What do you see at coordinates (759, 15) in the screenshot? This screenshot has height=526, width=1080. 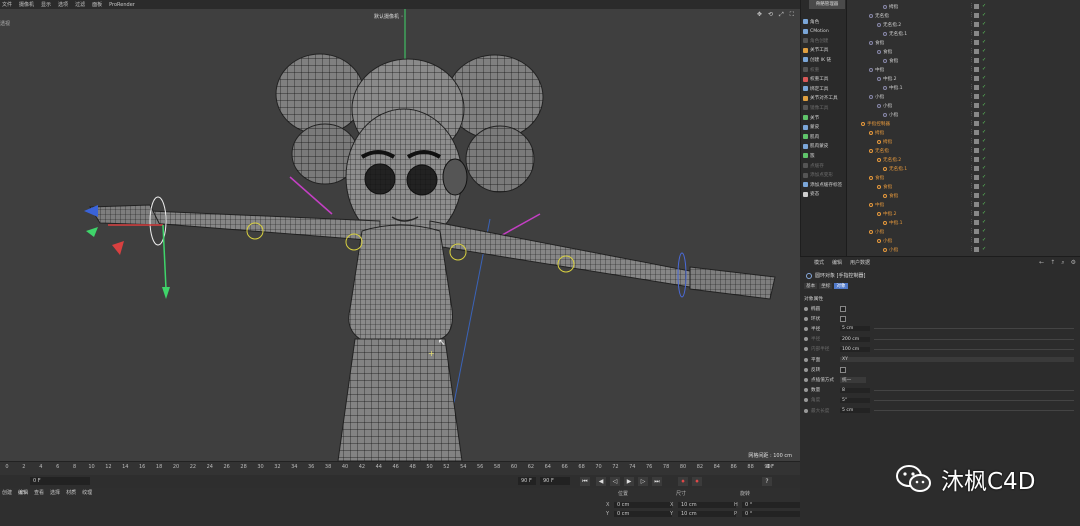 I see `move-view-icon: ✥` at bounding box center [759, 15].